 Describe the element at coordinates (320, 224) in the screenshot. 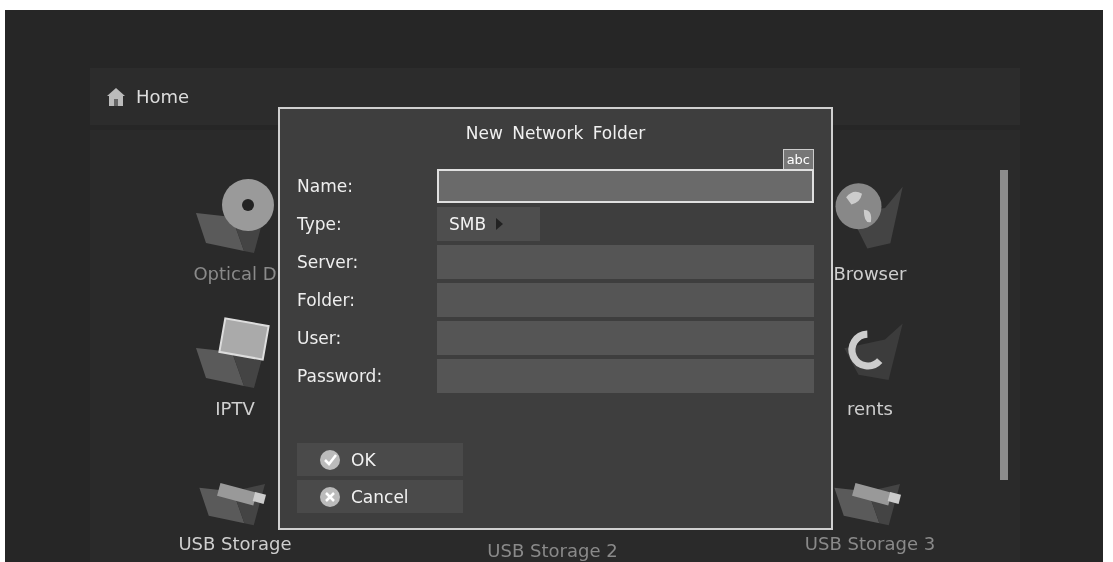

I see `field-label: Type:` at that location.